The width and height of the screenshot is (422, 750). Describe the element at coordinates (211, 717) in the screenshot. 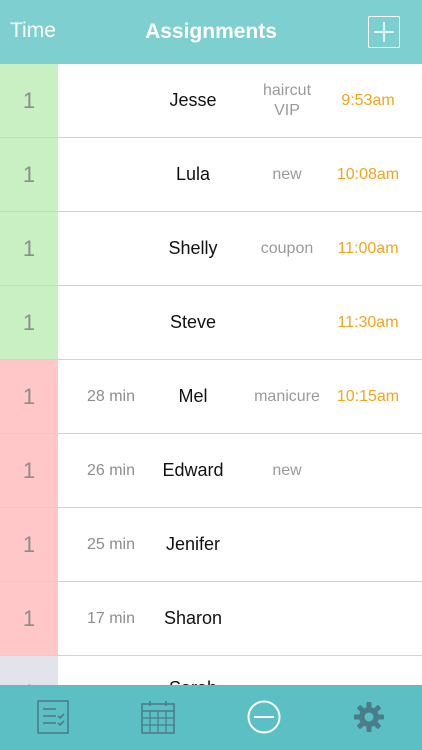

I see `tab-bar` at that location.